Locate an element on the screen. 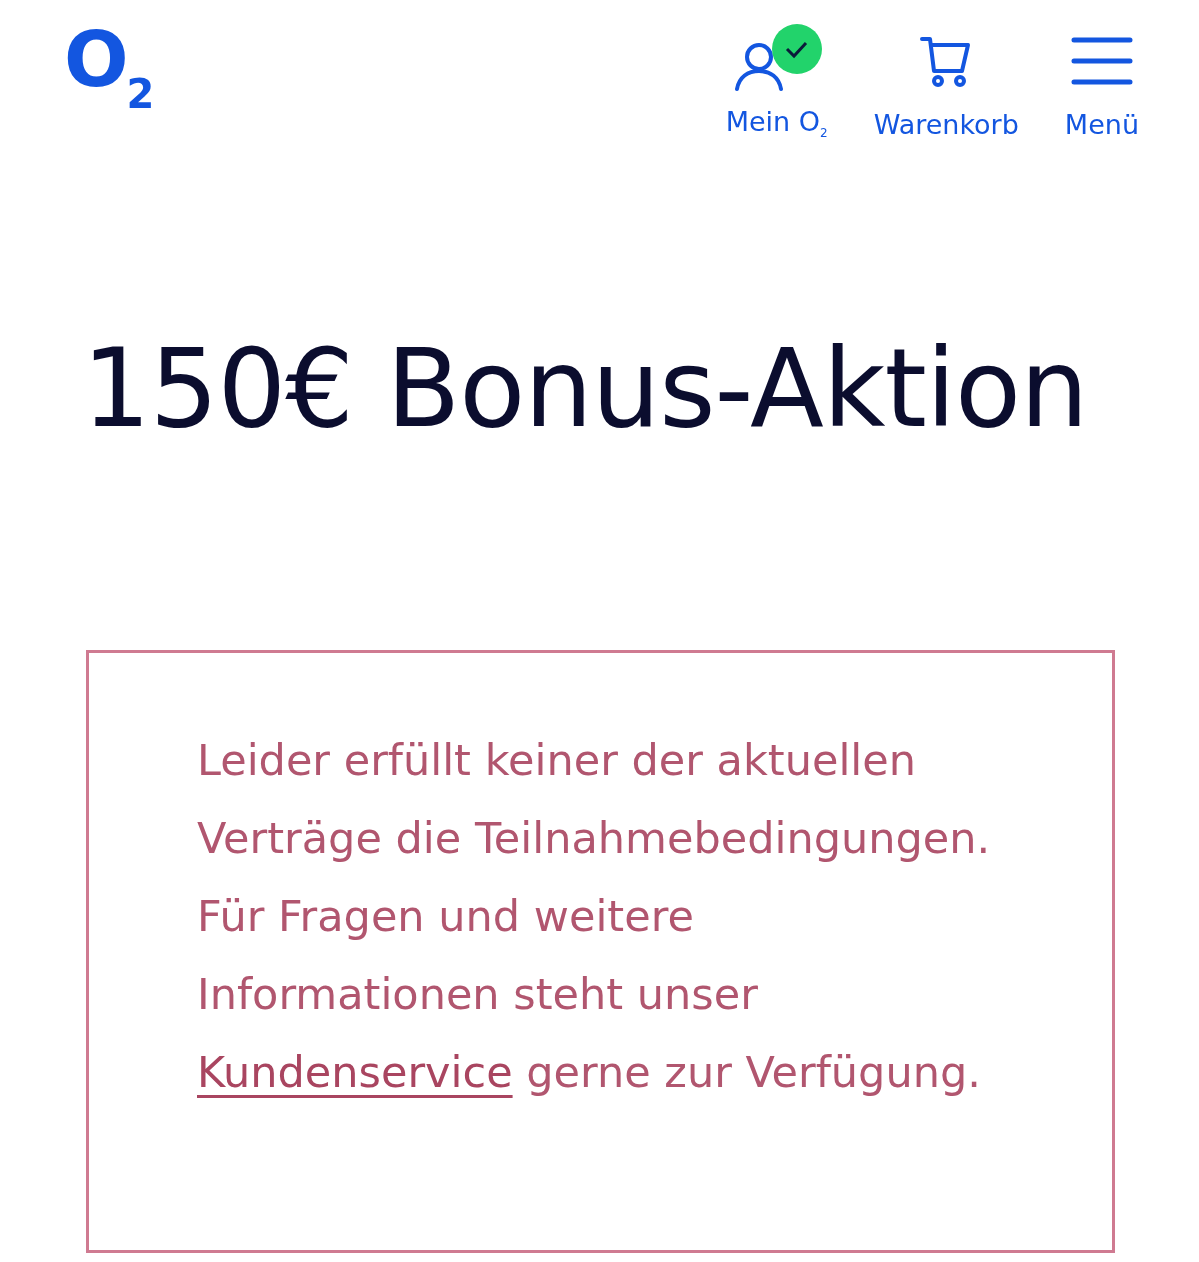  menu-icon is located at coordinates (1101, 61).